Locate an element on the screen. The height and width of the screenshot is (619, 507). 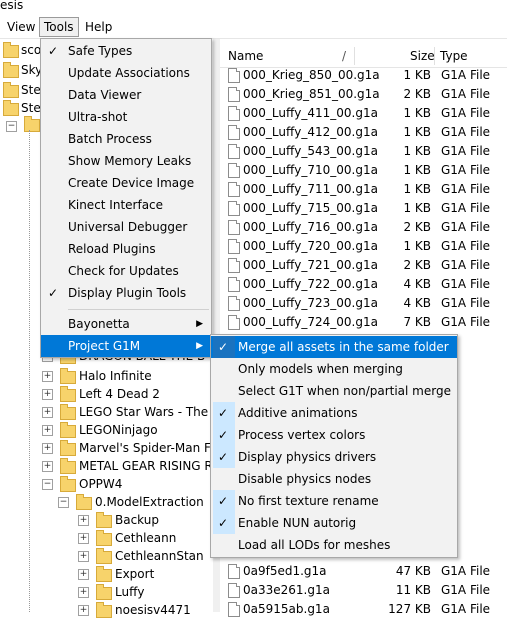
menu-tools: Tools is located at coordinates (59, 27).